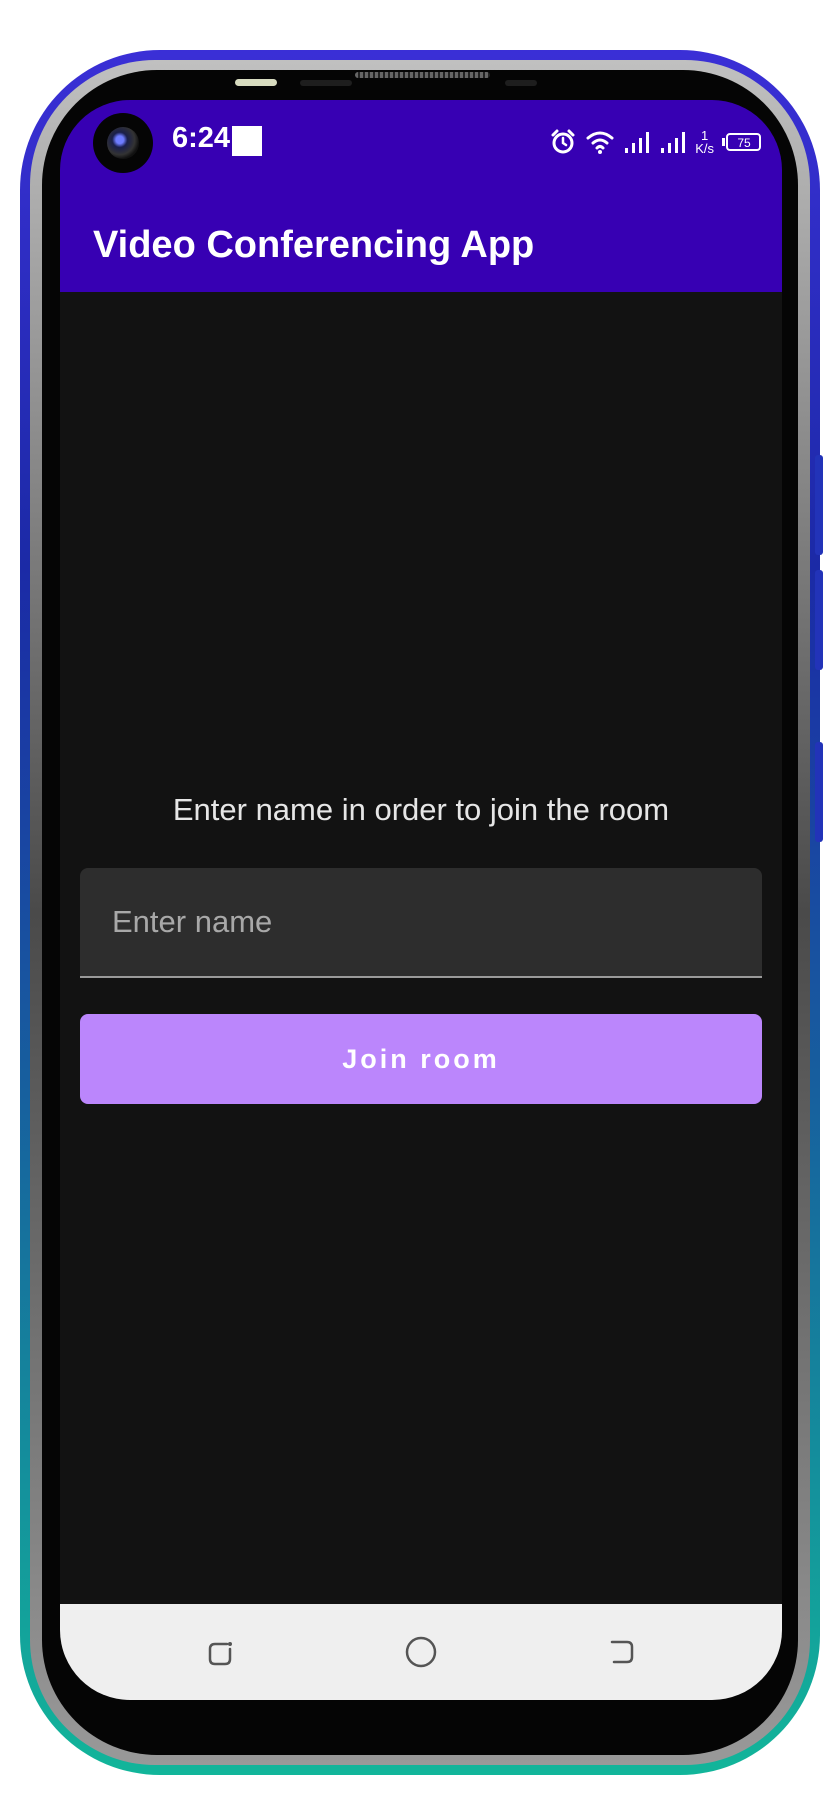 The width and height of the screenshot is (840, 1800). What do you see at coordinates (421, 1059) in the screenshot?
I see `join-room-button: Join room` at bounding box center [421, 1059].